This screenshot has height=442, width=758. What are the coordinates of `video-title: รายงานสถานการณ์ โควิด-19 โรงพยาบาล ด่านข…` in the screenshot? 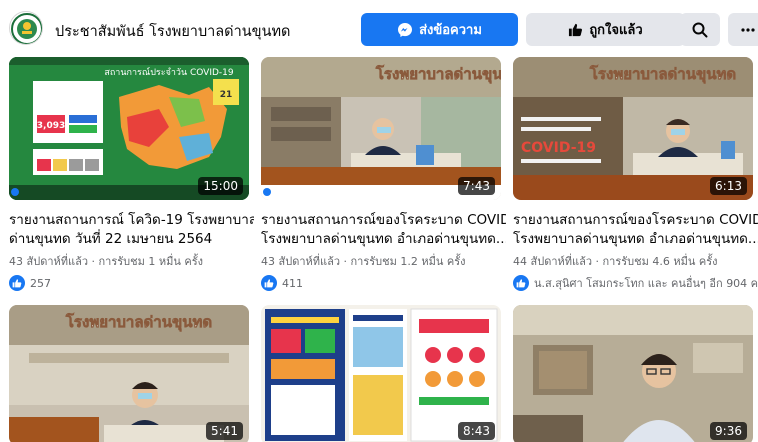 It's located at (131, 230).